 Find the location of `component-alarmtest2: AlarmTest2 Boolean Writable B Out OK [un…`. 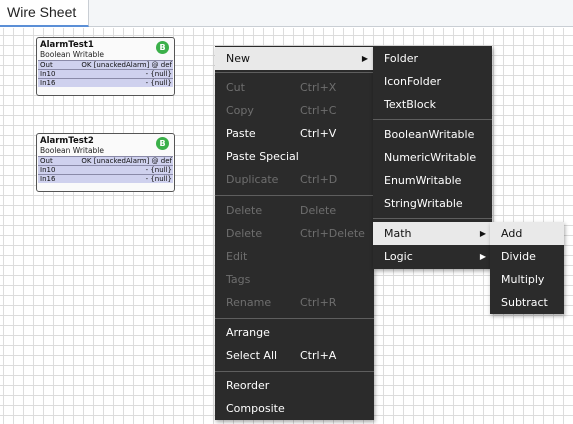

component-alarmtest2: AlarmTest2 Boolean Writable B Out OK [un… is located at coordinates (105, 162).